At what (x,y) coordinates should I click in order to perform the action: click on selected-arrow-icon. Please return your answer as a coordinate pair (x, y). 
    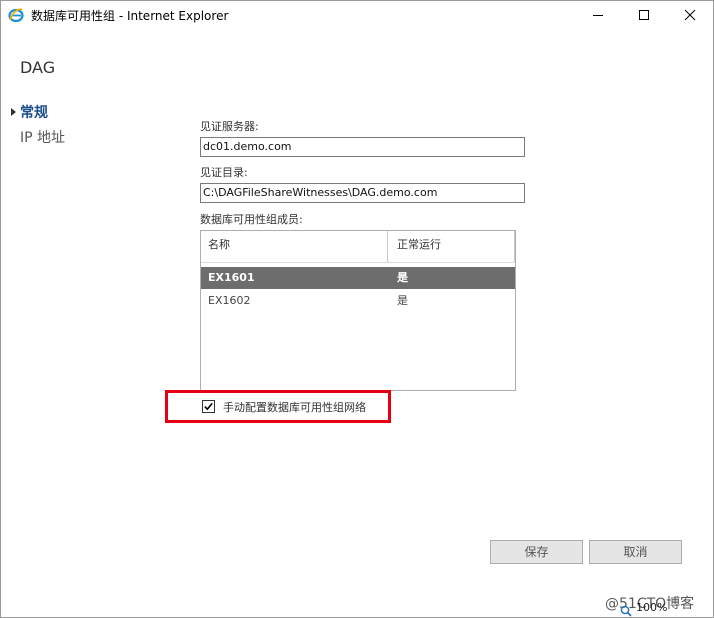
    Looking at the image, I should click on (13, 112).